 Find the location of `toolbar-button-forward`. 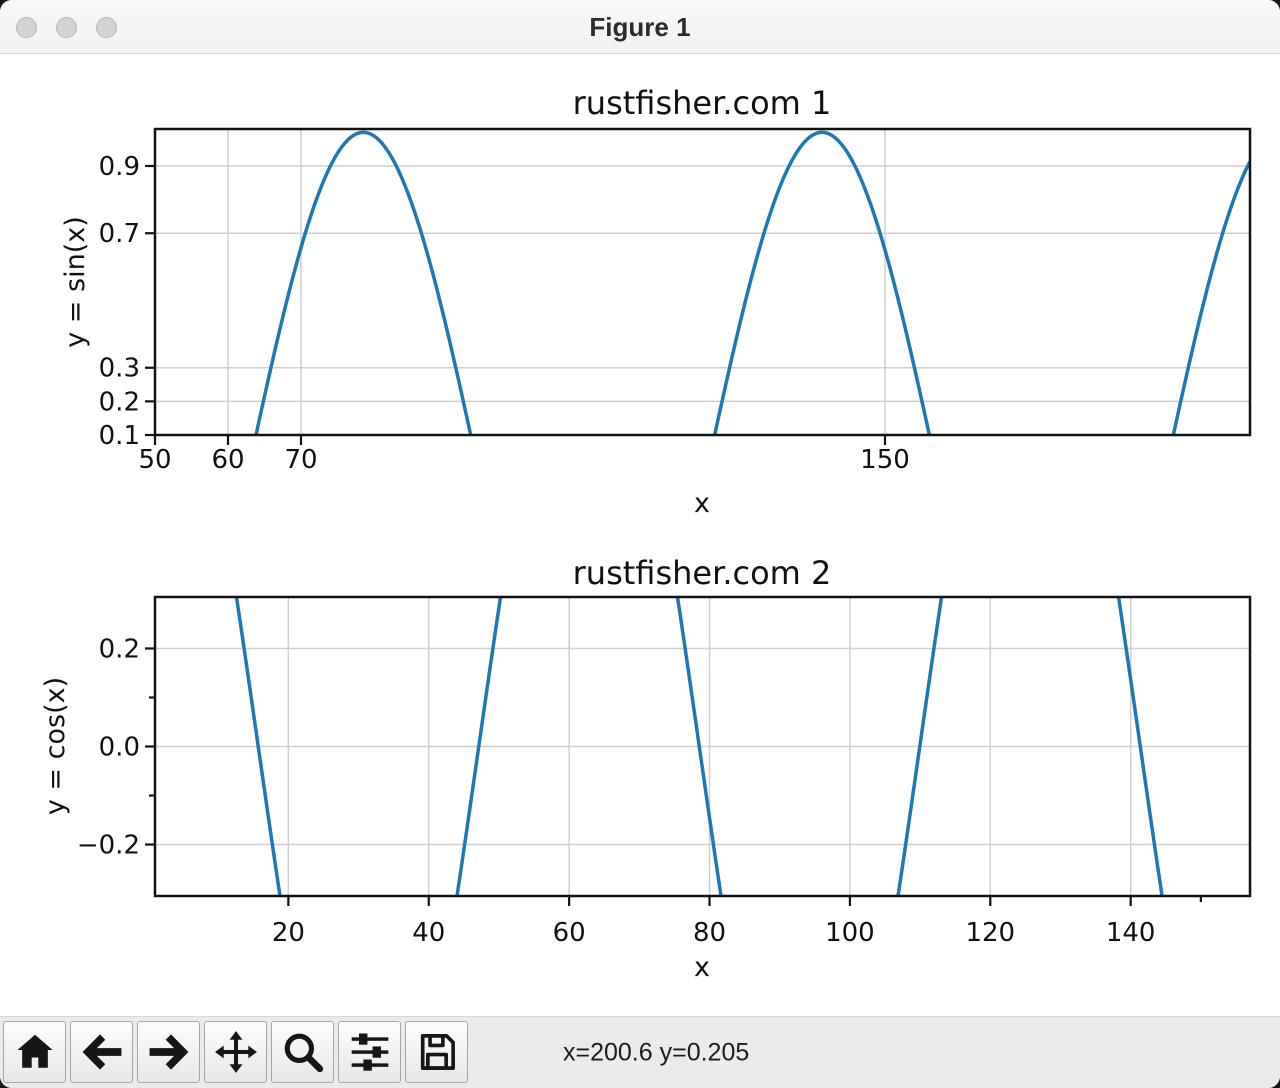

toolbar-button-forward is located at coordinates (168, 1052).